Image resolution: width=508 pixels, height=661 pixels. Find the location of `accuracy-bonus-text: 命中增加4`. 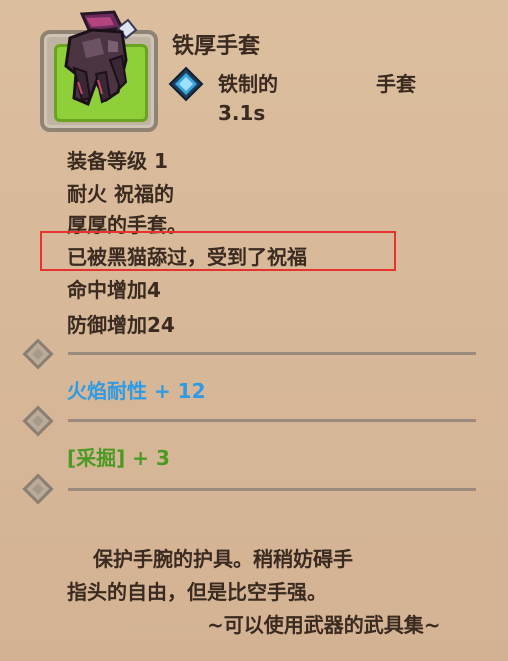

accuracy-bonus-text: 命中增加4 is located at coordinates (114, 290).